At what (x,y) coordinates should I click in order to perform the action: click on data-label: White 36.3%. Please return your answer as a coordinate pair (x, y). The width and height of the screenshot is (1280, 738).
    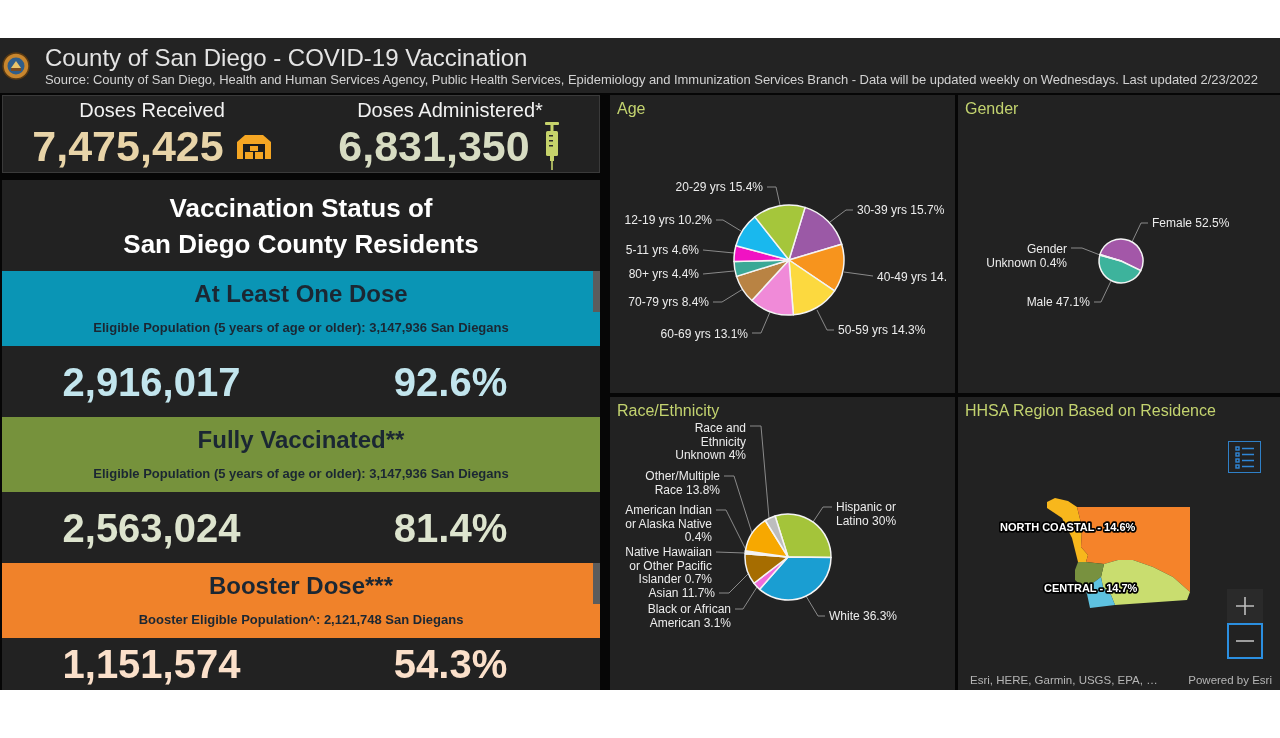
    Looking at the image, I should click on (863, 616).